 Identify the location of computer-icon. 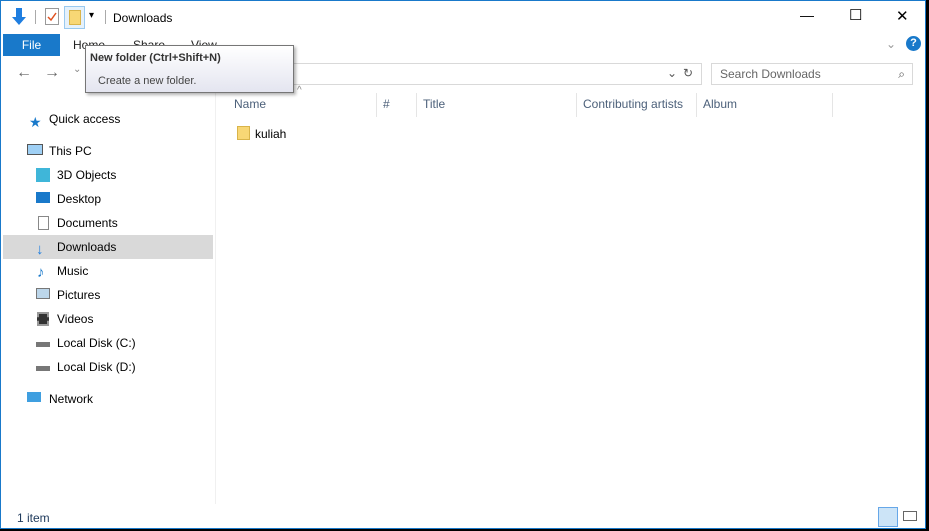
(35, 149).